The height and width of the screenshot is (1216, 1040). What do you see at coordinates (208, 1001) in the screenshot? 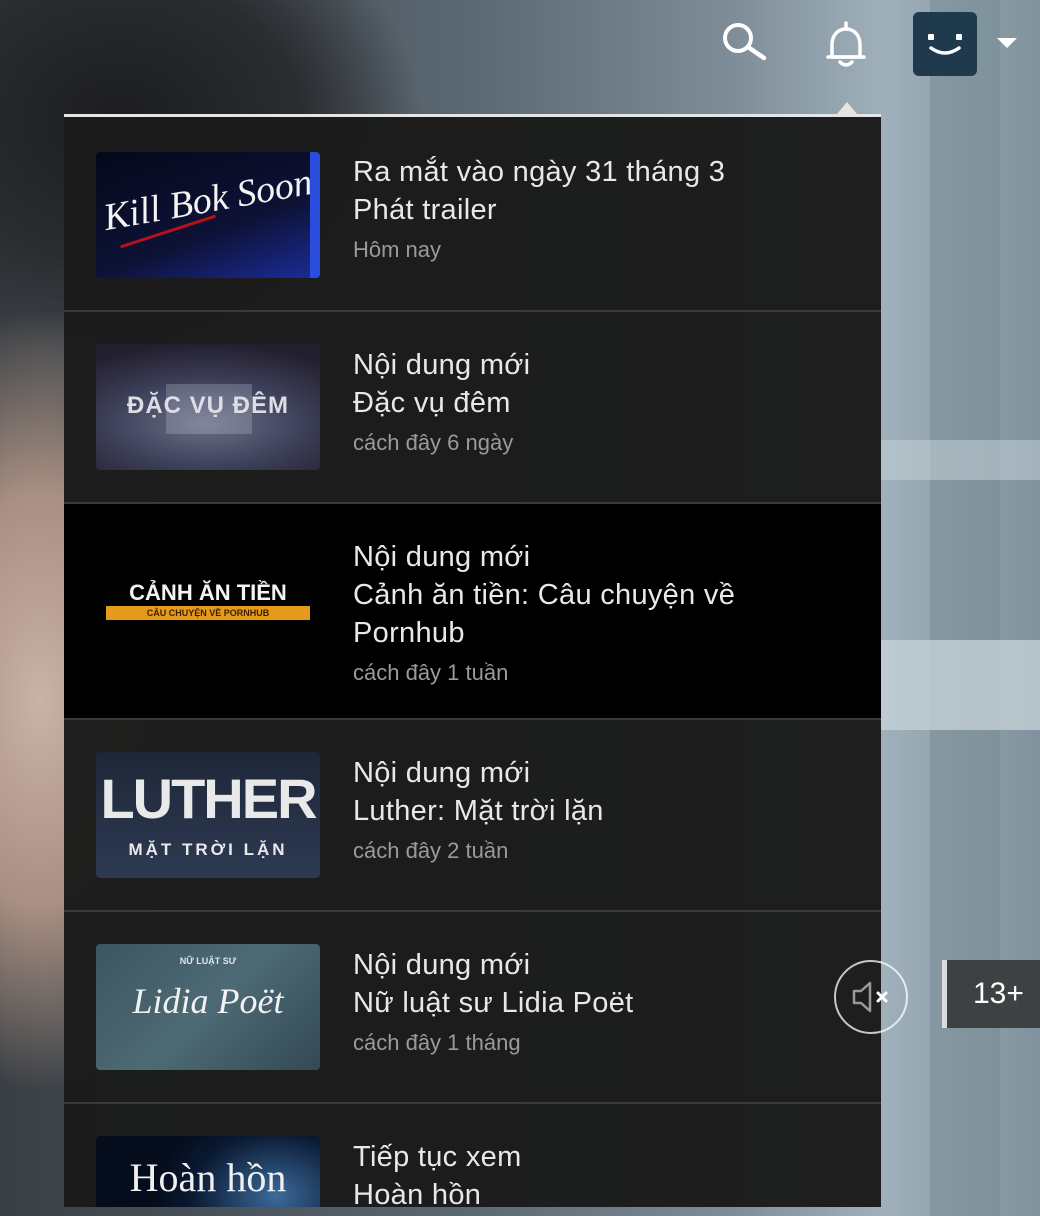
I see `thumbnail-title-text: Lidia Poët` at bounding box center [208, 1001].